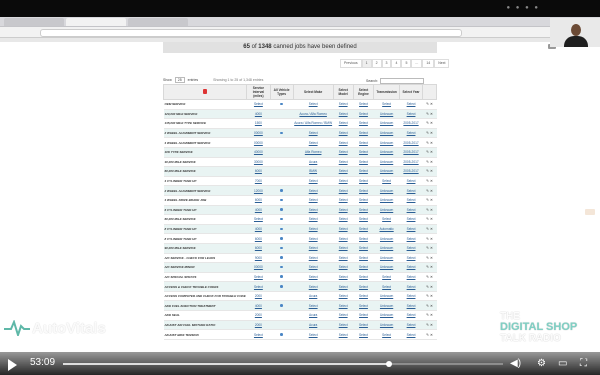 This screenshot has height=375, width=600. I want to click on interval-cell: 7000, so click(258, 181).